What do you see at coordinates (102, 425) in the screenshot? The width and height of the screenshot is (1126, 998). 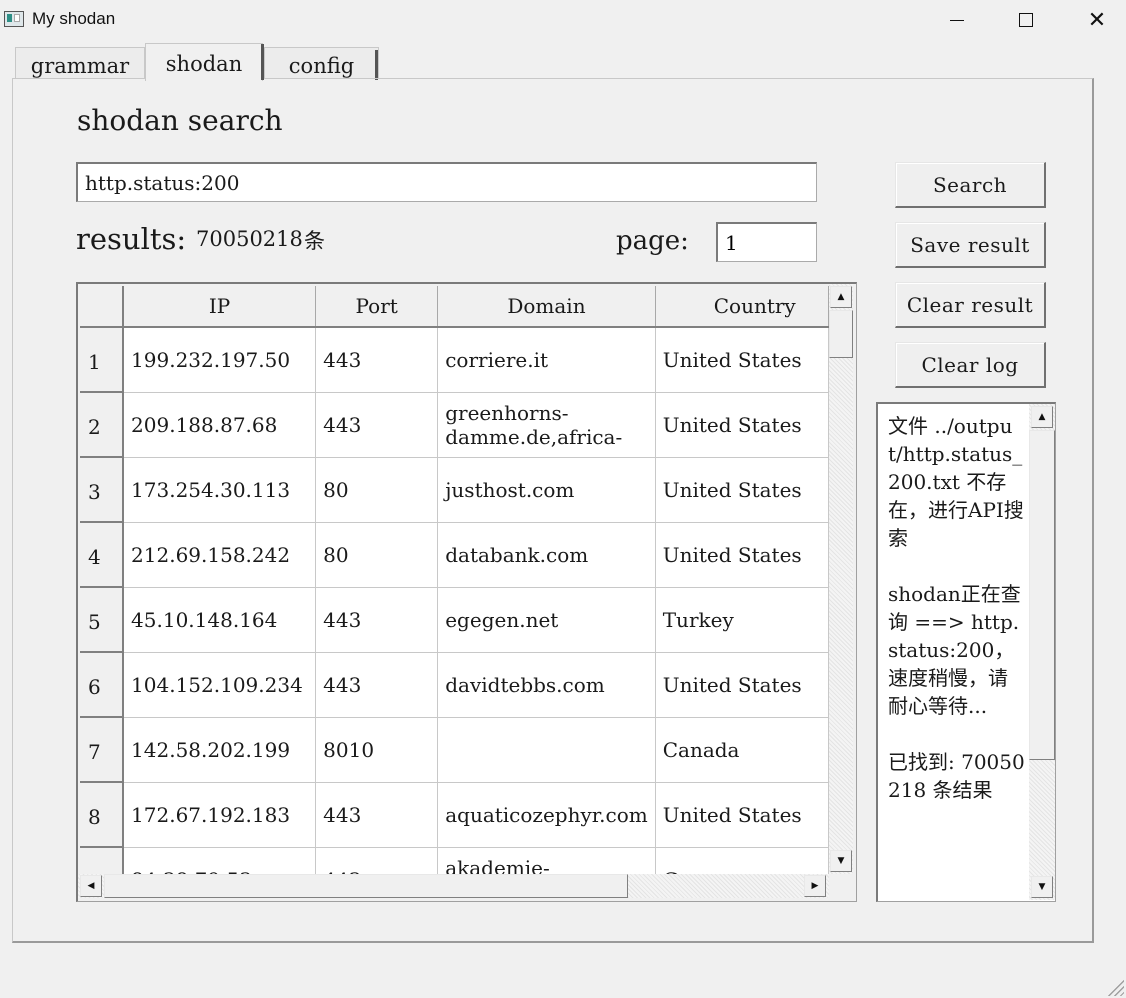 I see `row-number: 2` at bounding box center [102, 425].